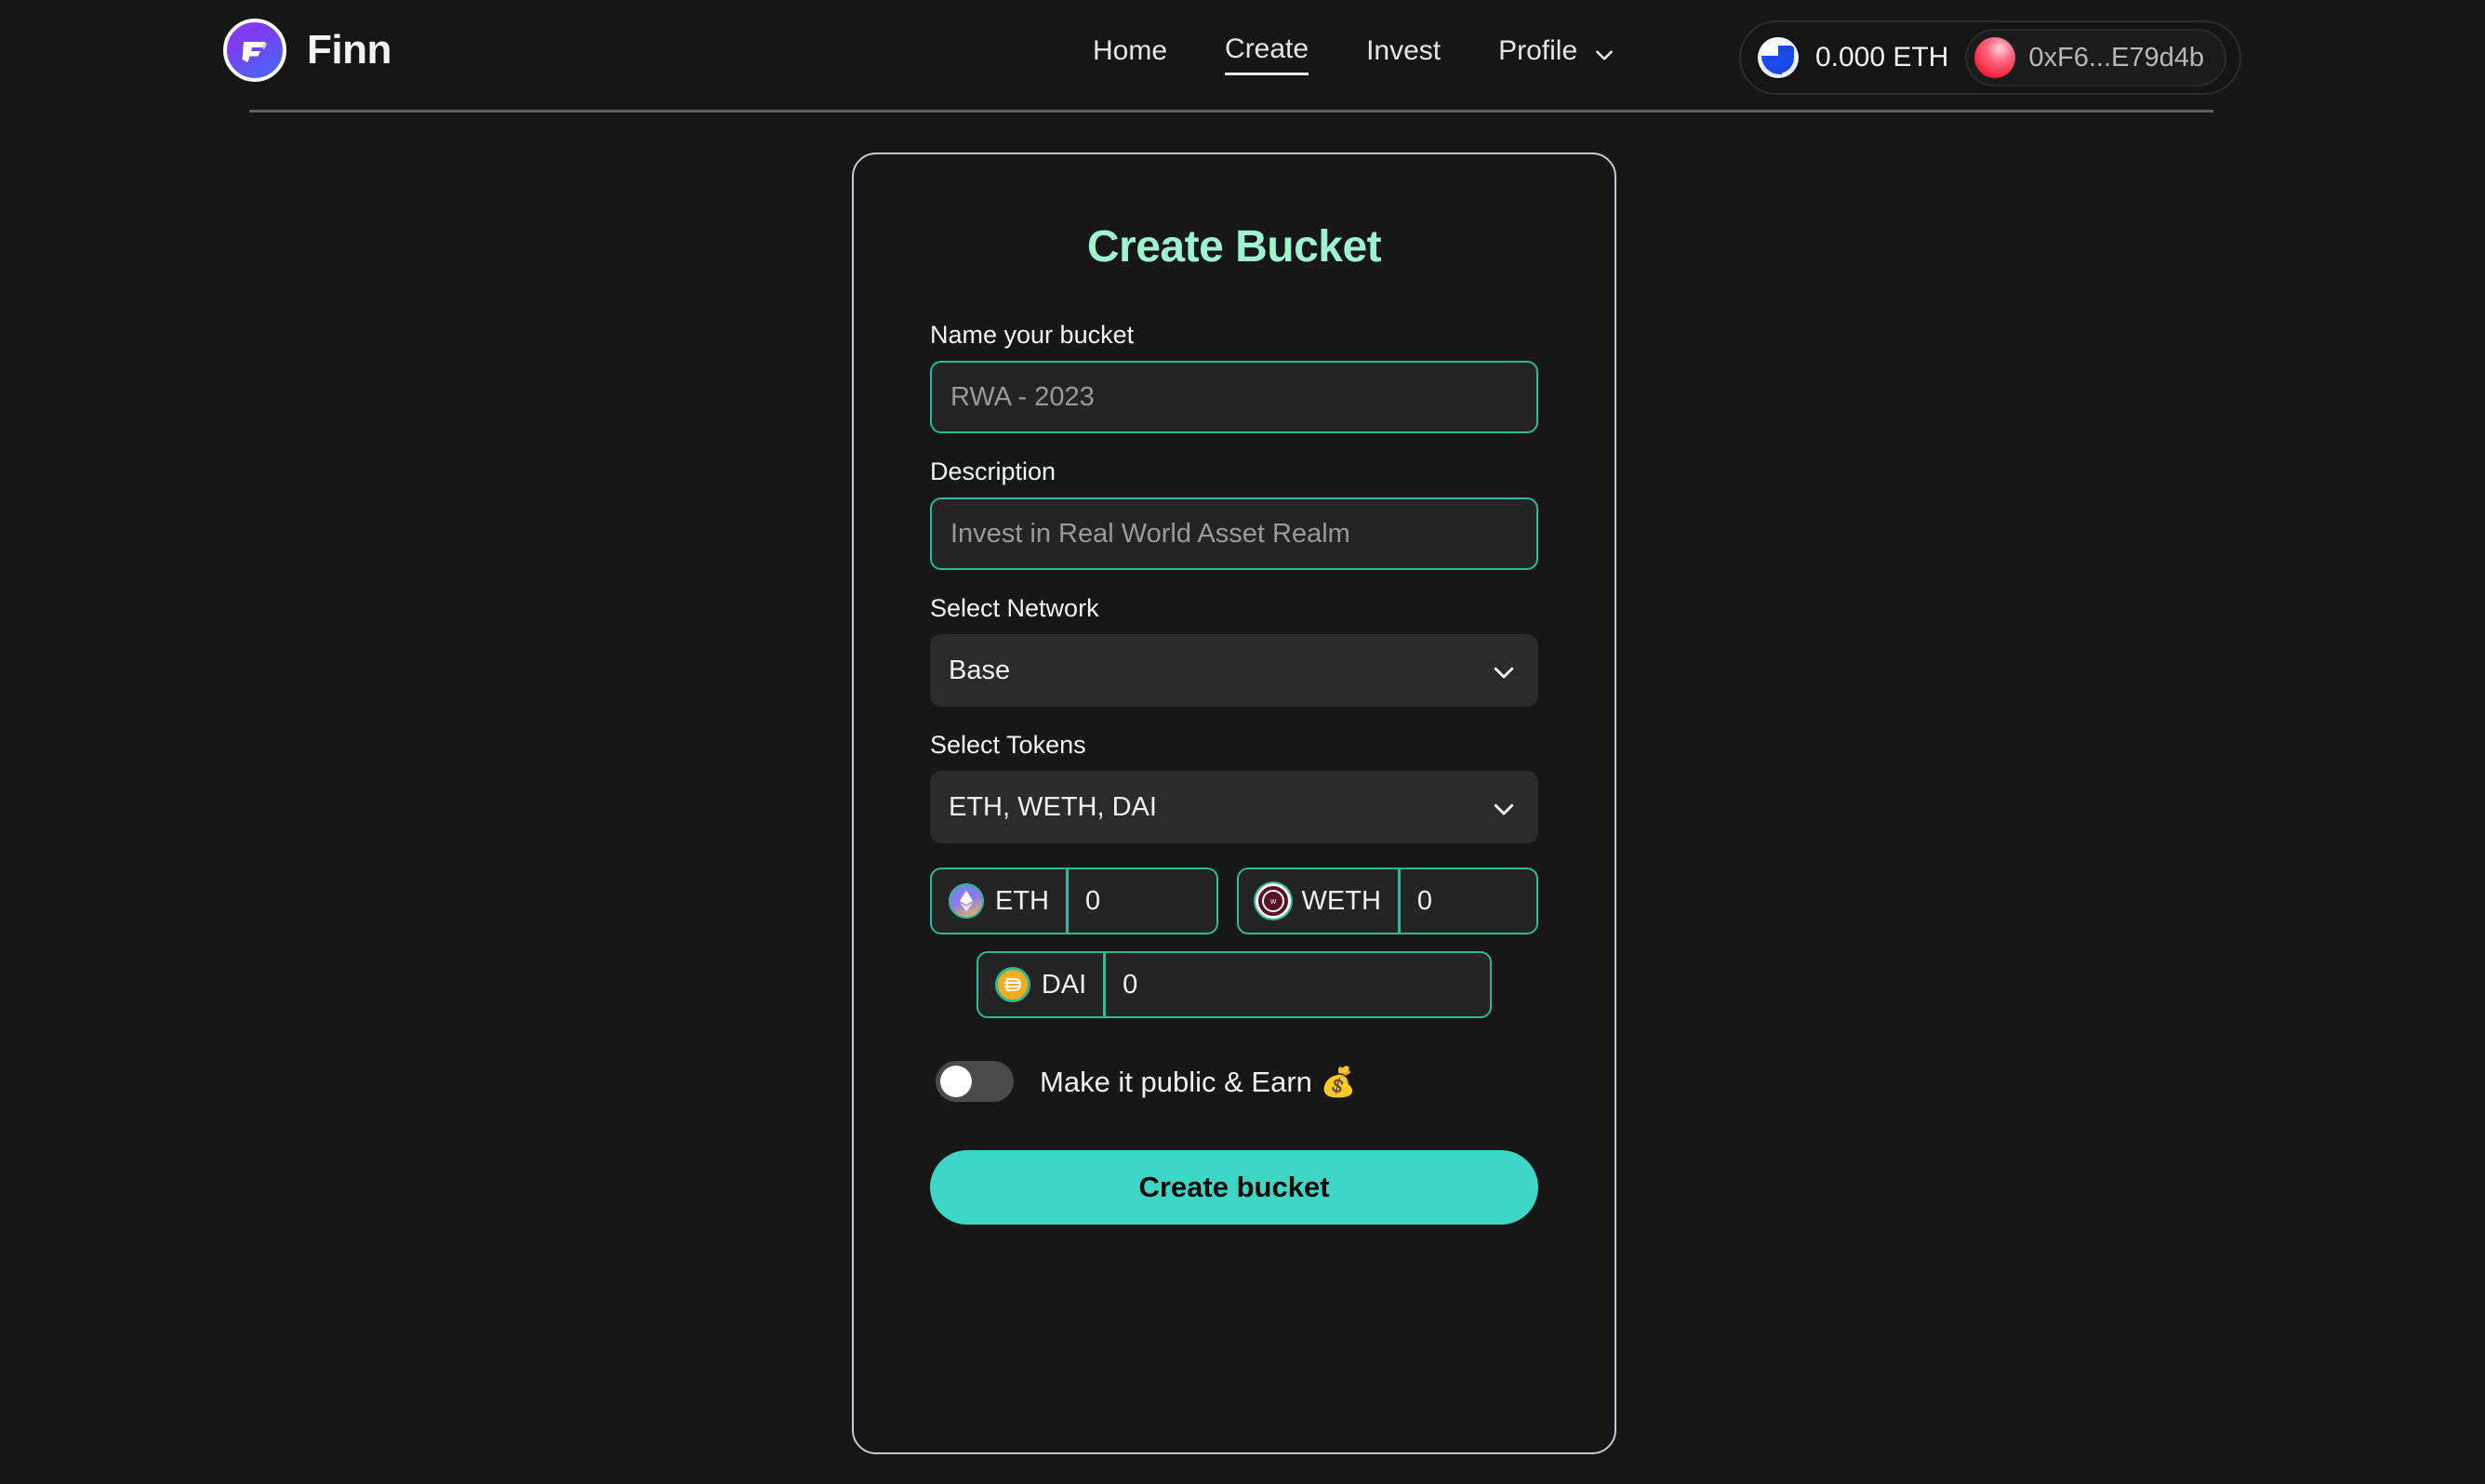  I want to click on brand-name: Finn, so click(349, 50).